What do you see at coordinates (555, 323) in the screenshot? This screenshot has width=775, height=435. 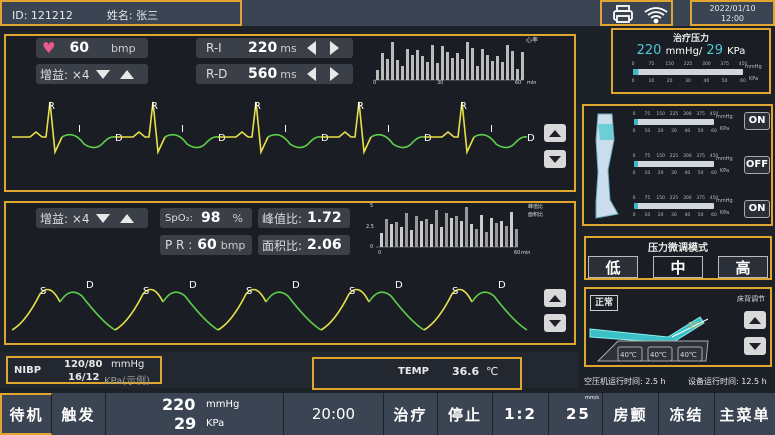 I see `pleth-scroll-down-button` at bounding box center [555, 323].